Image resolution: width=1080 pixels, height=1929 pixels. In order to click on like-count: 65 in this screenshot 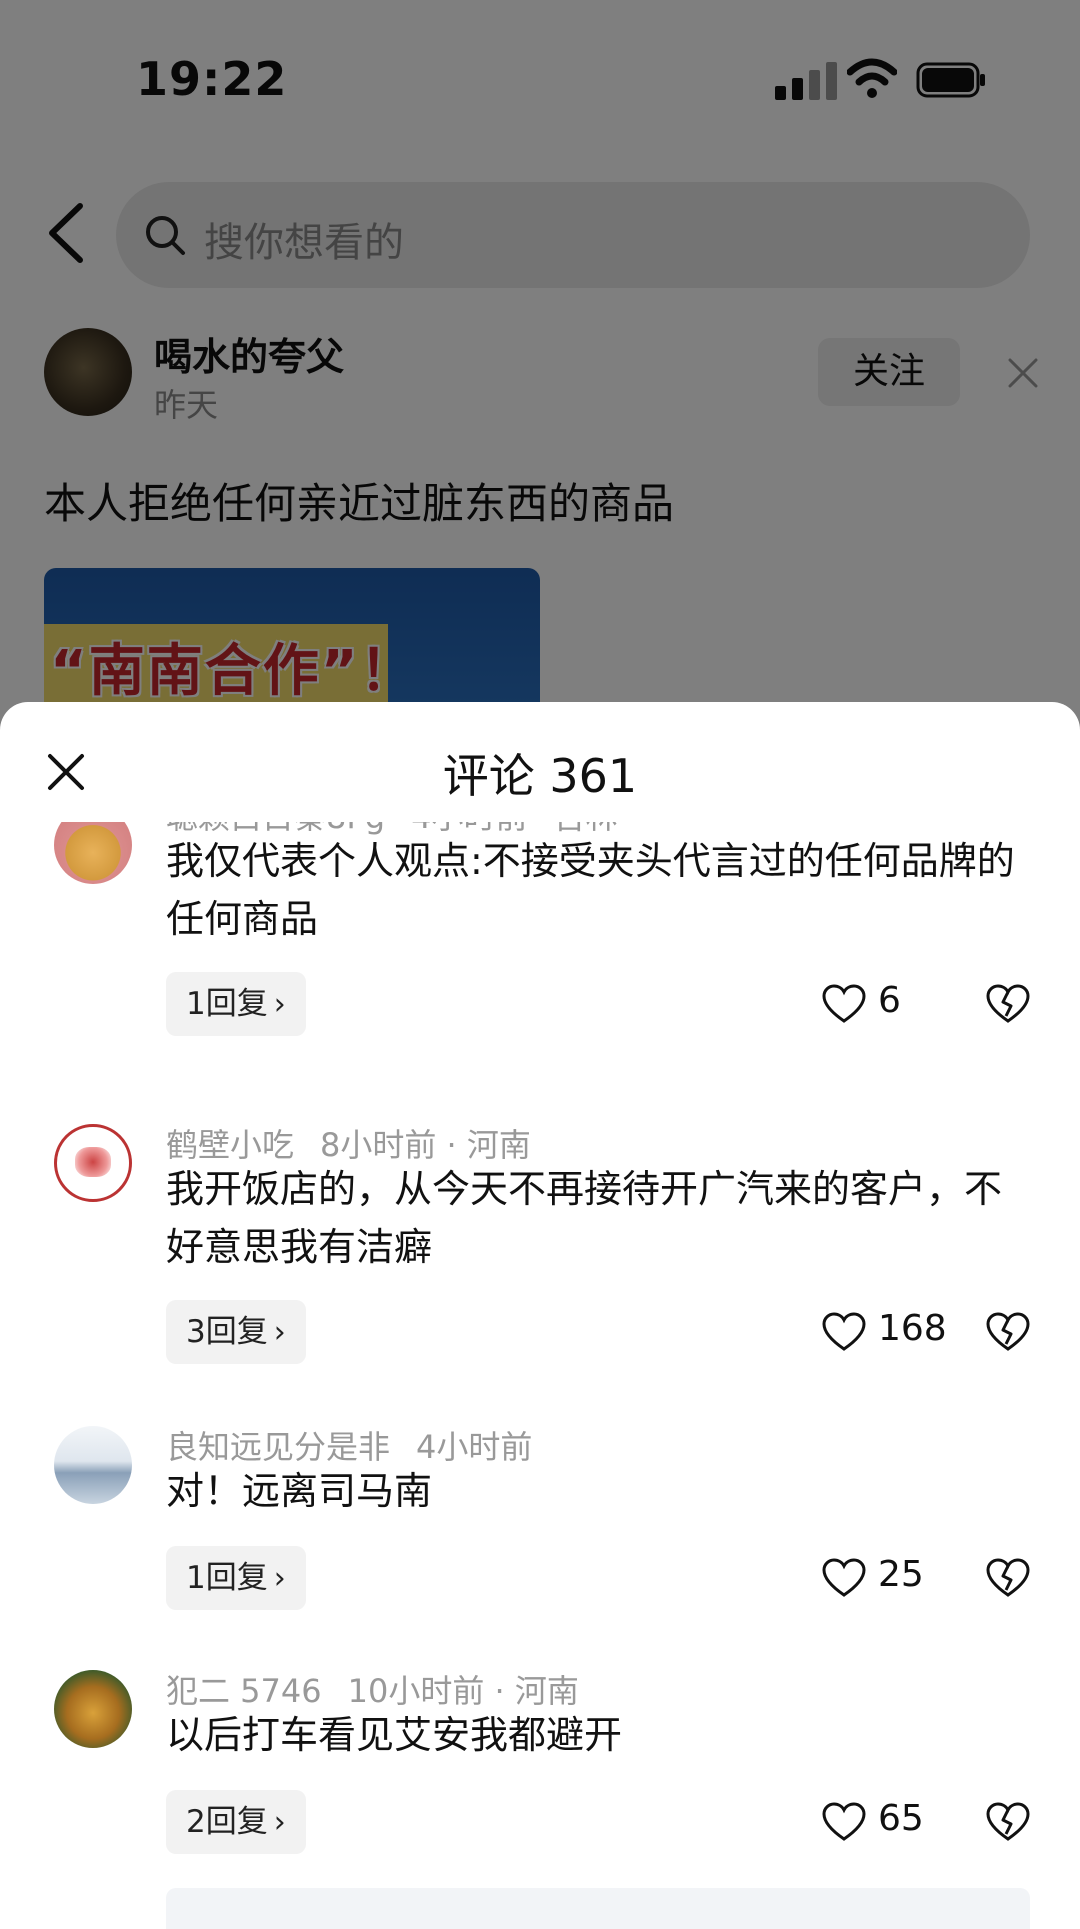, I will do `click(901, 1818)`.